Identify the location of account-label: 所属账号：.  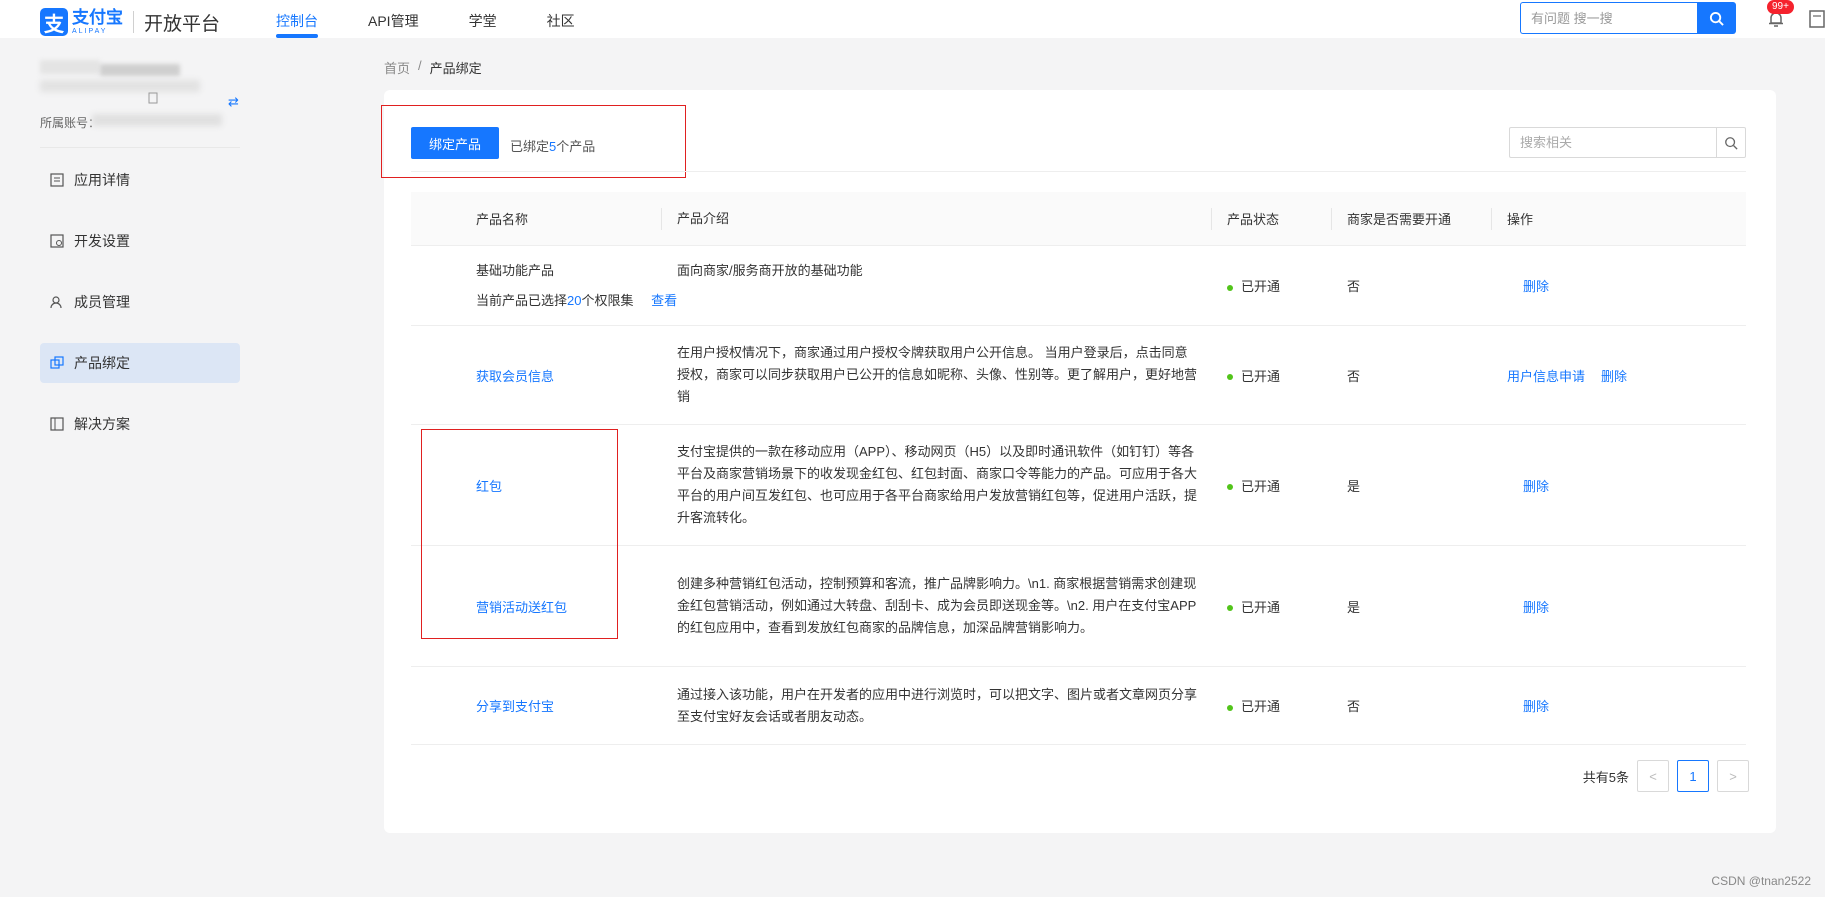
(70, 123).